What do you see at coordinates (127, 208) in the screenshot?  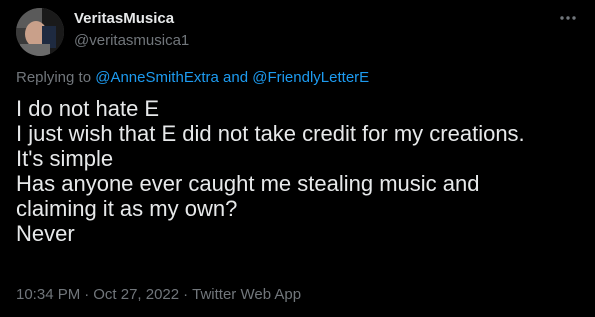 I see `tweet-text-line: claiming it as my own?` at bounding box center [127, 208].